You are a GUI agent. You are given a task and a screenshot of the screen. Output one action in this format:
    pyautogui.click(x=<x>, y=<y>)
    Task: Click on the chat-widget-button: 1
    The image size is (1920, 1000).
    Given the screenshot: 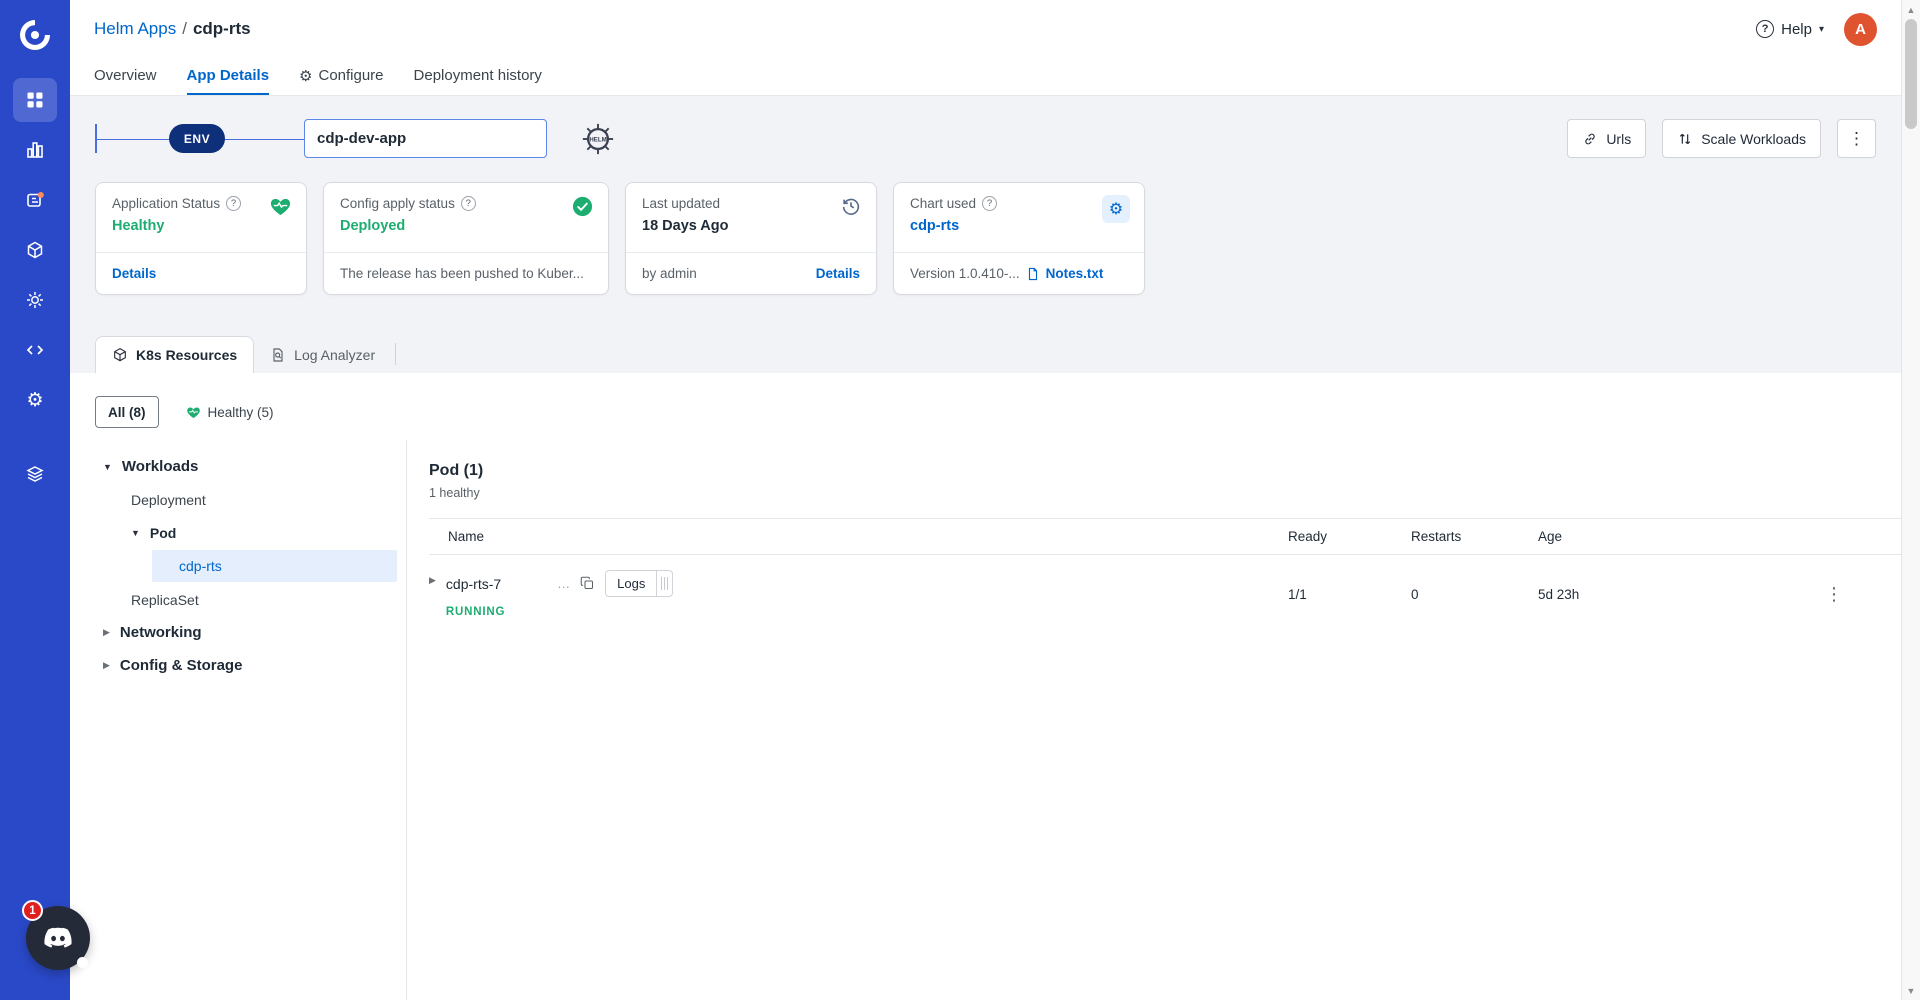 What is the action you would take?
    pyautogui.click(x=56, y=935)
    